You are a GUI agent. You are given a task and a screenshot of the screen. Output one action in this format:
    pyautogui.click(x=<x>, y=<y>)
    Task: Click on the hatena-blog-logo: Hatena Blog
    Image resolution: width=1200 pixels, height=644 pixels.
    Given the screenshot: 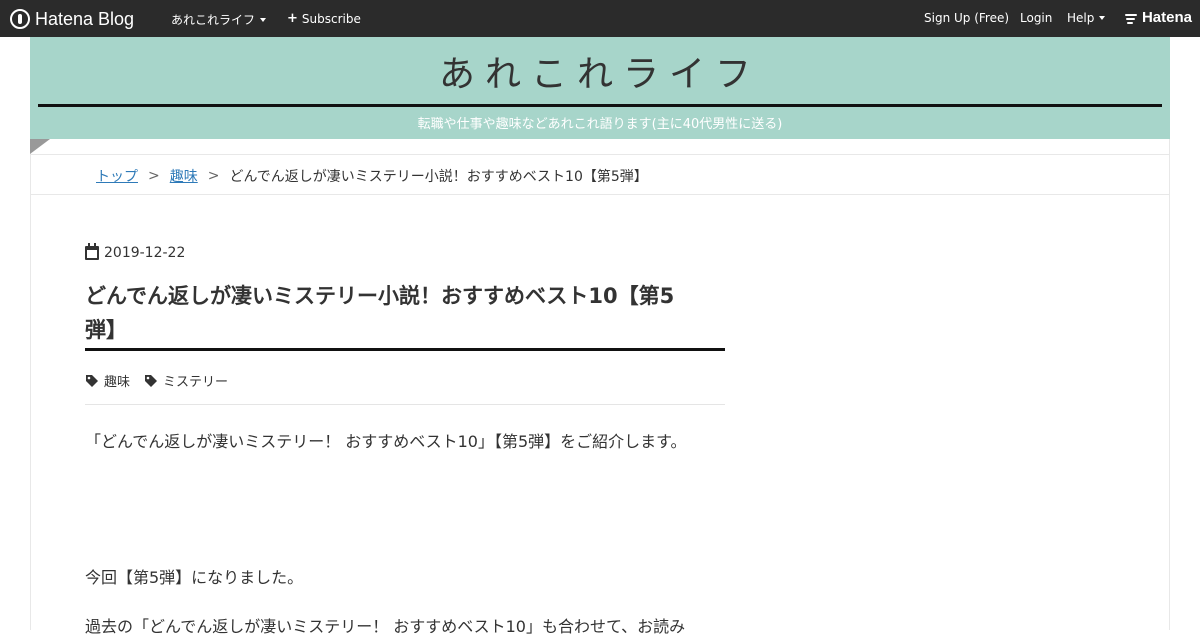 What is the action you would take?
    pyautogui.click(x=72, y=19)
    